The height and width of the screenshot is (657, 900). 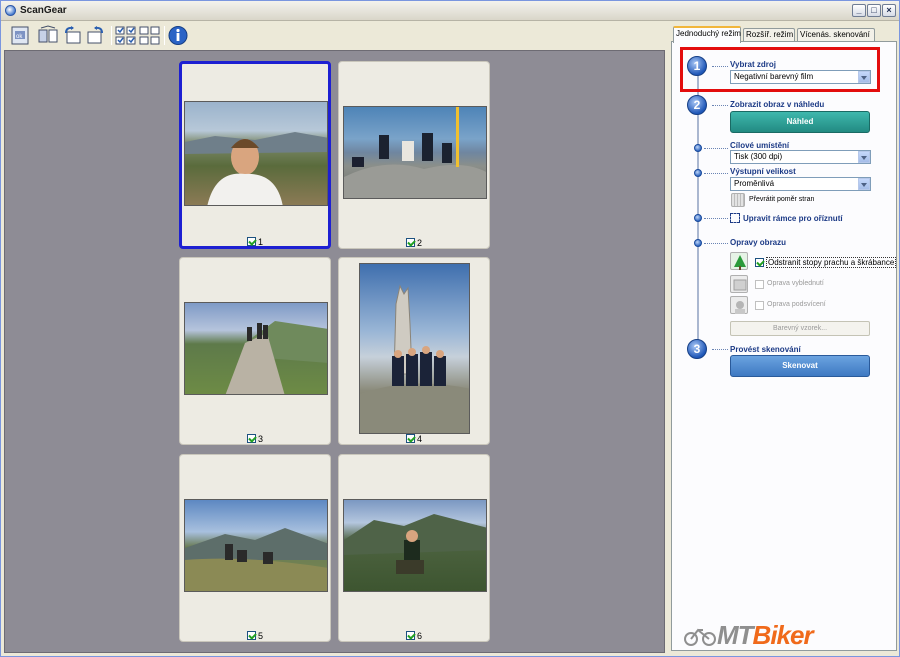 I want to click on scan-settings-icon: ok, so click(x=20, y=35).